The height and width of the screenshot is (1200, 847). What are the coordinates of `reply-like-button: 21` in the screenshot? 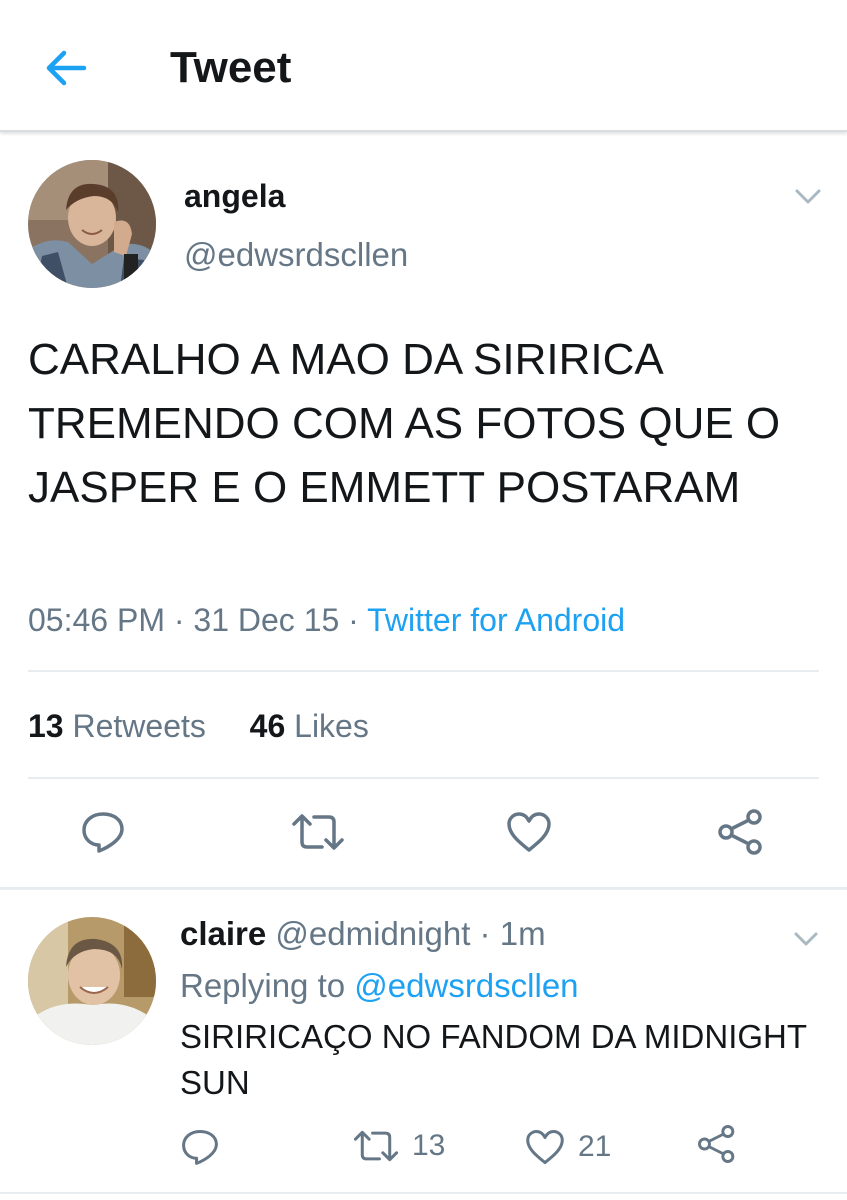 It's located at (567, 1147).